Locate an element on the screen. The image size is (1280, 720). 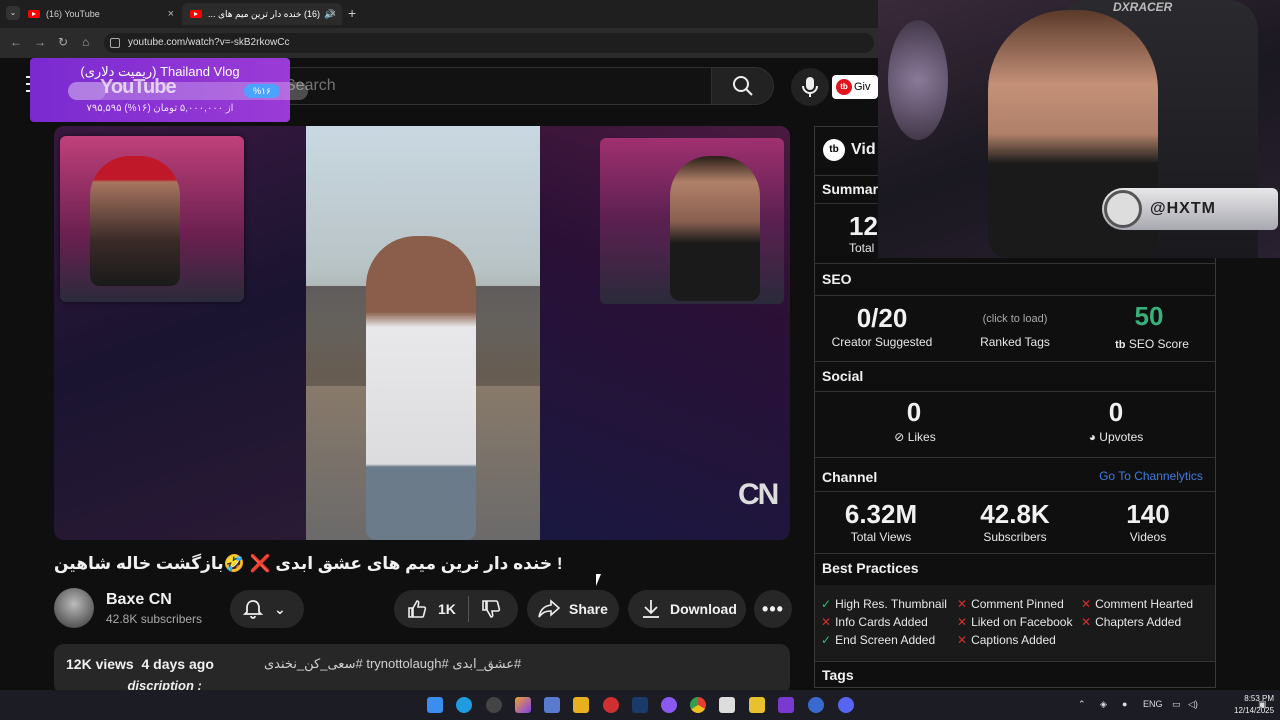
hashtags: #عشق_ابدی #trynottolaugh #سعی_کن_نخندی is located at coordinates (392, 664).